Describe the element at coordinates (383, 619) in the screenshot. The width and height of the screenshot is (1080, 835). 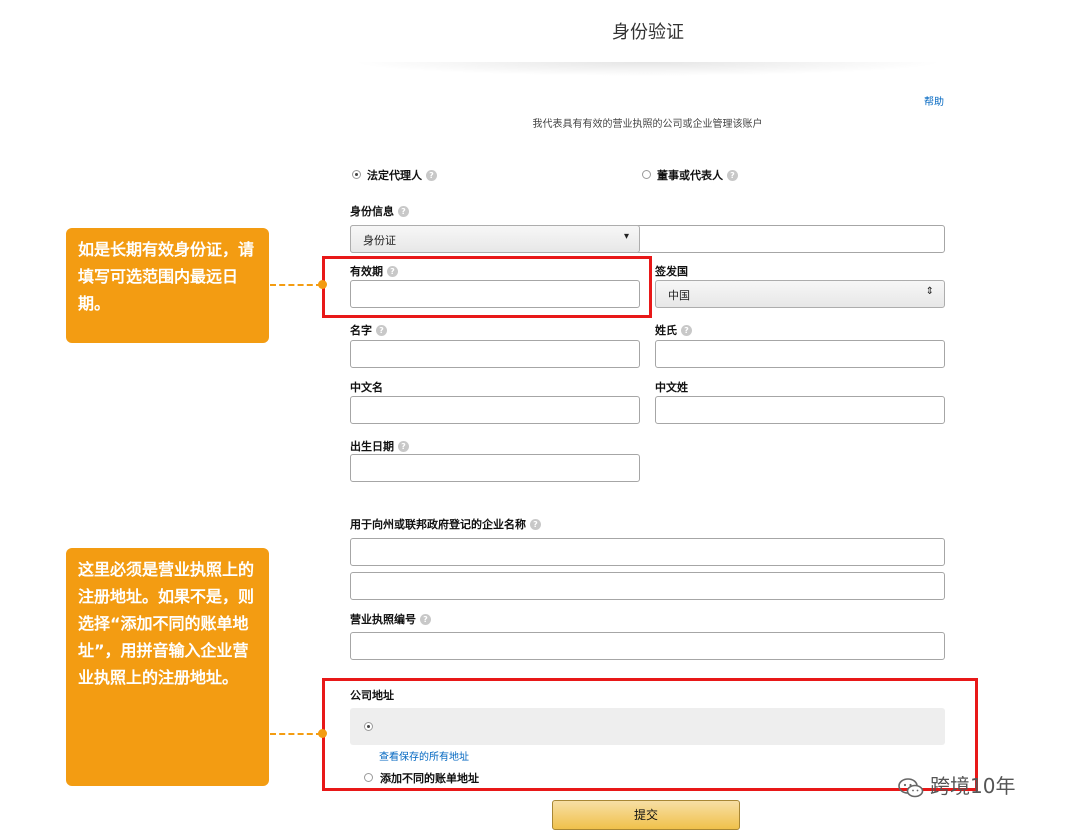
I see `license-number-label: 营业执照编号` at that location.